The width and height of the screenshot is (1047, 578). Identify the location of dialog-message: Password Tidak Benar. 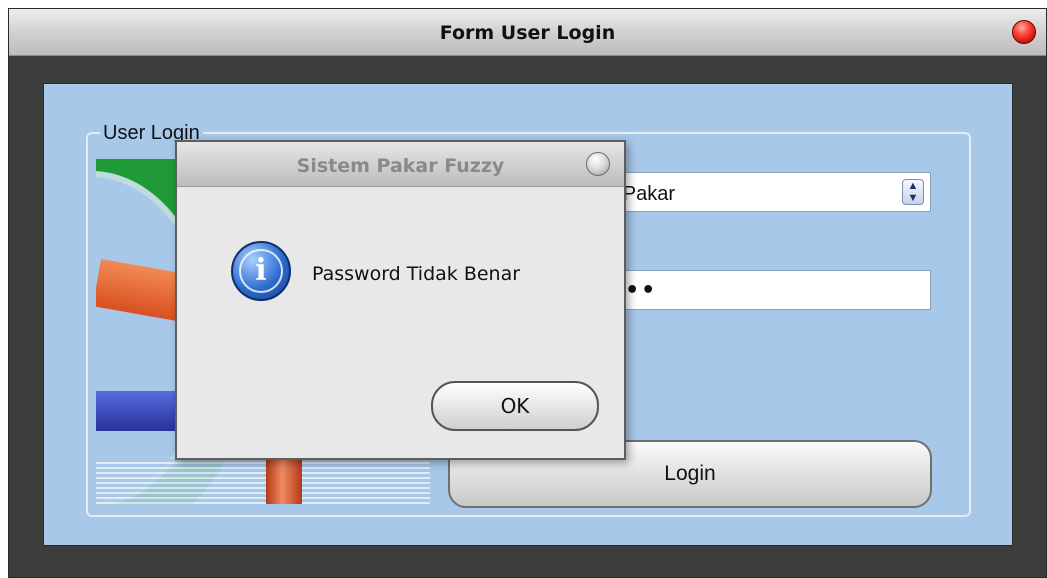
(416, 274).